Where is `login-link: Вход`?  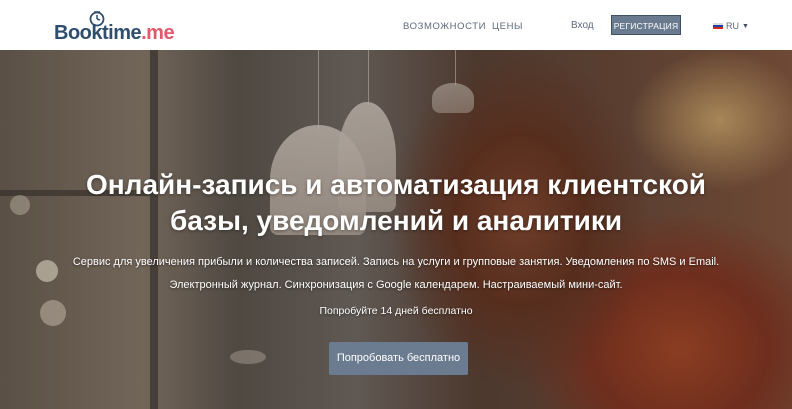 login-link: Вход is located at coordinates (582, 25).